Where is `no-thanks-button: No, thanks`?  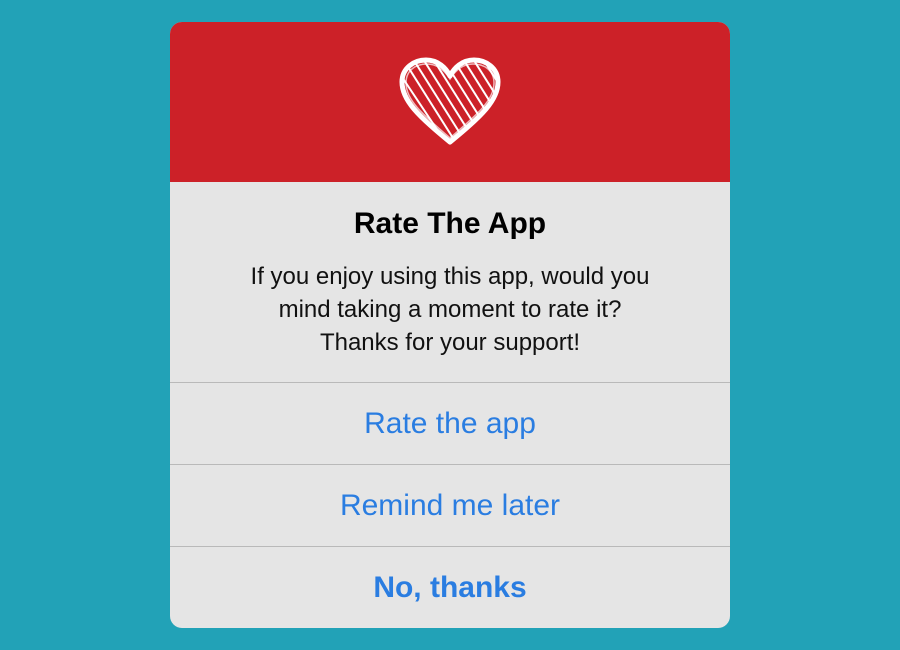
no-thanks-button: No, thanks is located at coordinates (450, 587).